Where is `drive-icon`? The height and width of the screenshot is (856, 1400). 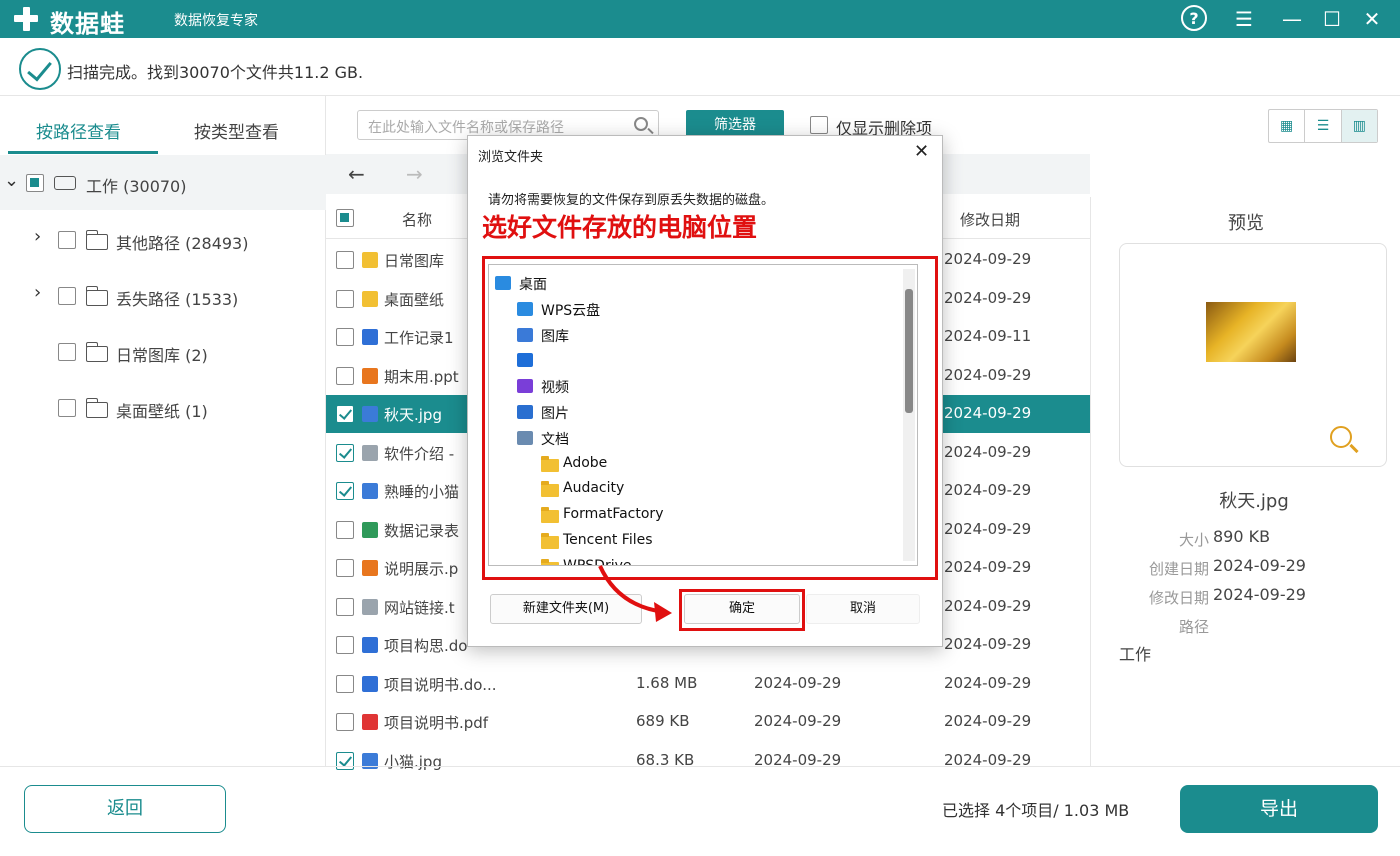 drive-icon is located at coordinates (65, 183).